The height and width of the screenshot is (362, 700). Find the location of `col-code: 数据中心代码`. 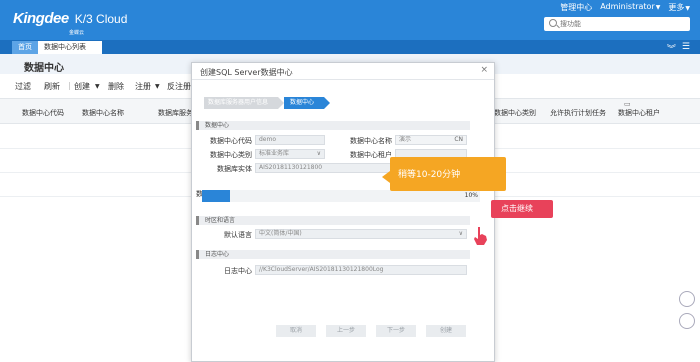

col-code: 数据中心代码 is located at coordinates (43, 113).